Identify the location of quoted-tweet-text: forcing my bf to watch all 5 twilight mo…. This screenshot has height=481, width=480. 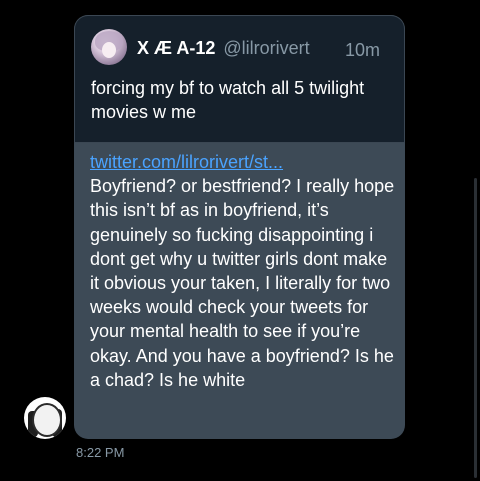
(228, 100).